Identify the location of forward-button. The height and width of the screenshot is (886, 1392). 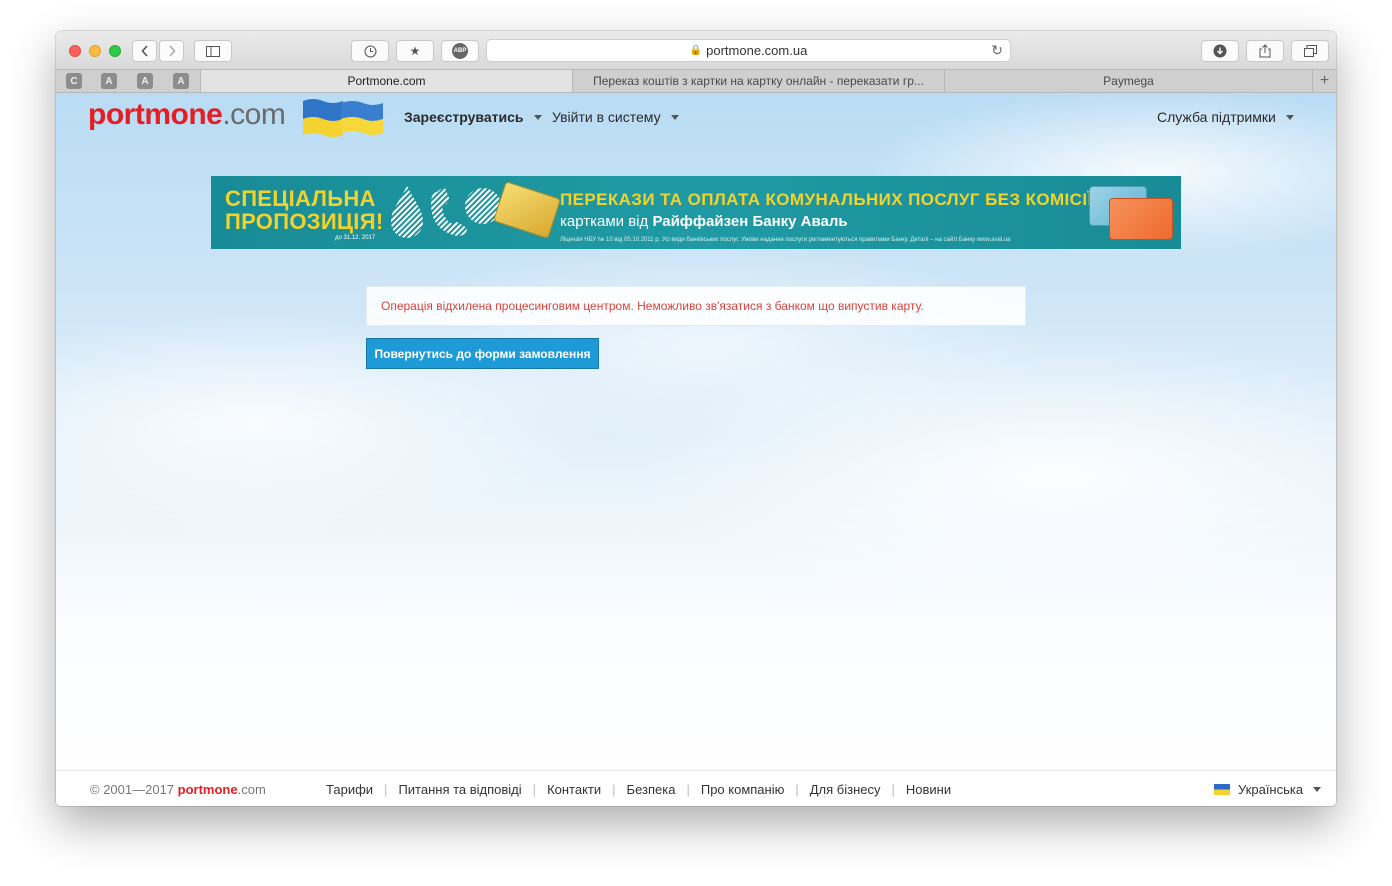
(171, 51).